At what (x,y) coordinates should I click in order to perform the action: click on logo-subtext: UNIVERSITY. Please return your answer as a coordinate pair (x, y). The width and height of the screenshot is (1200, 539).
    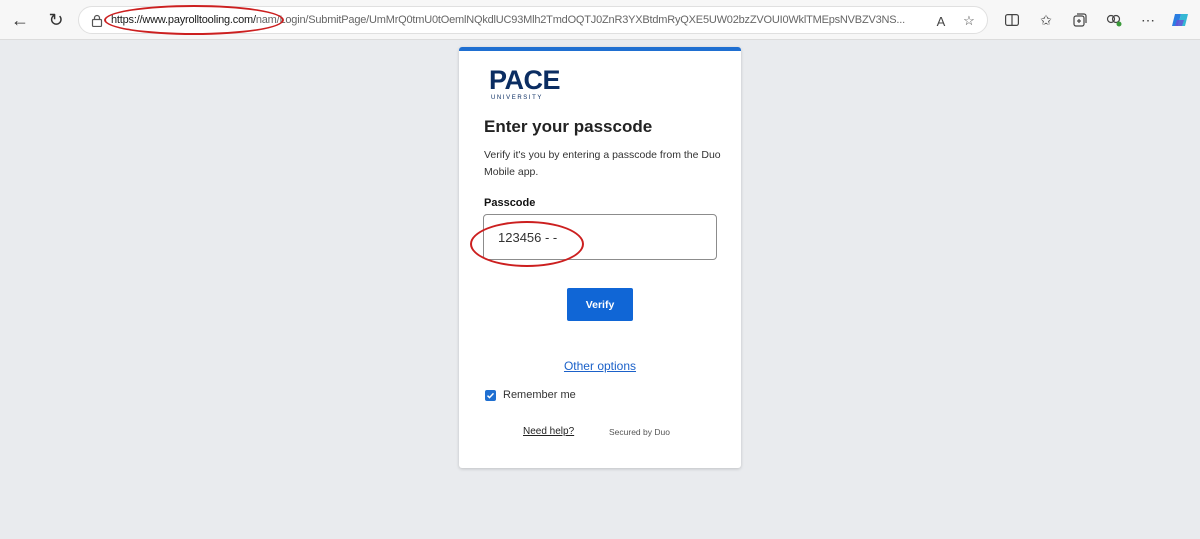
    Looking at the image, I should click on (517, 98).